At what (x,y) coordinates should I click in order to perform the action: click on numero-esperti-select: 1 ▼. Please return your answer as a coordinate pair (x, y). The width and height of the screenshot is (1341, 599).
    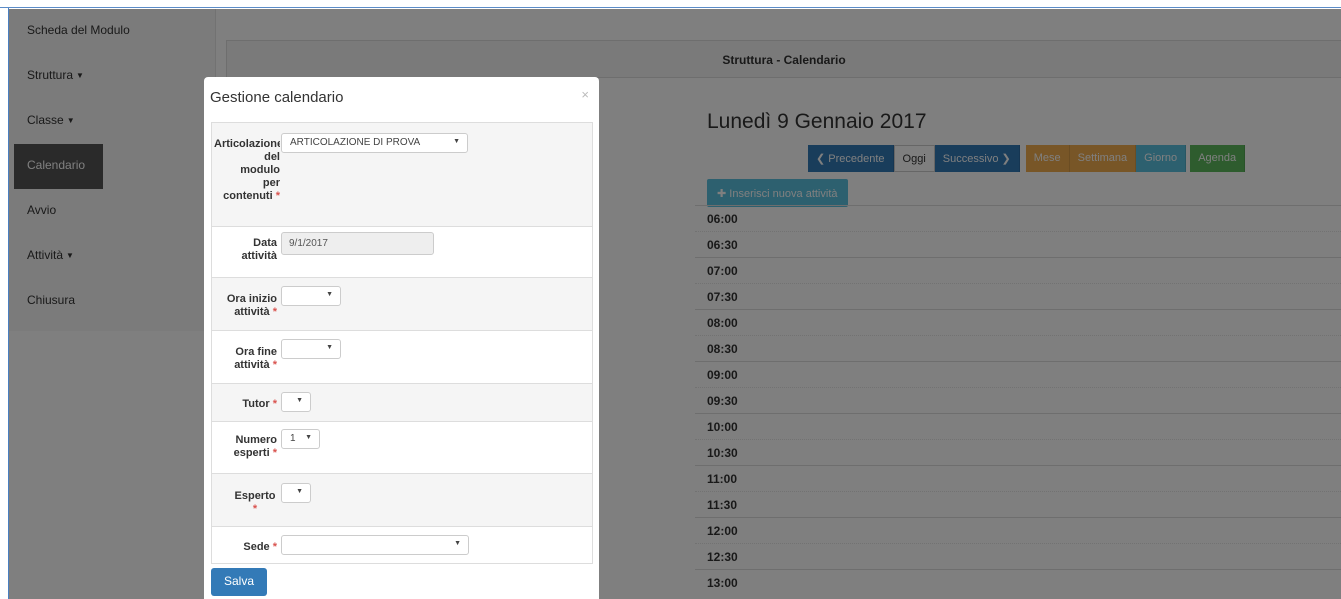
    Looking at the image, I should click on (300, 439).